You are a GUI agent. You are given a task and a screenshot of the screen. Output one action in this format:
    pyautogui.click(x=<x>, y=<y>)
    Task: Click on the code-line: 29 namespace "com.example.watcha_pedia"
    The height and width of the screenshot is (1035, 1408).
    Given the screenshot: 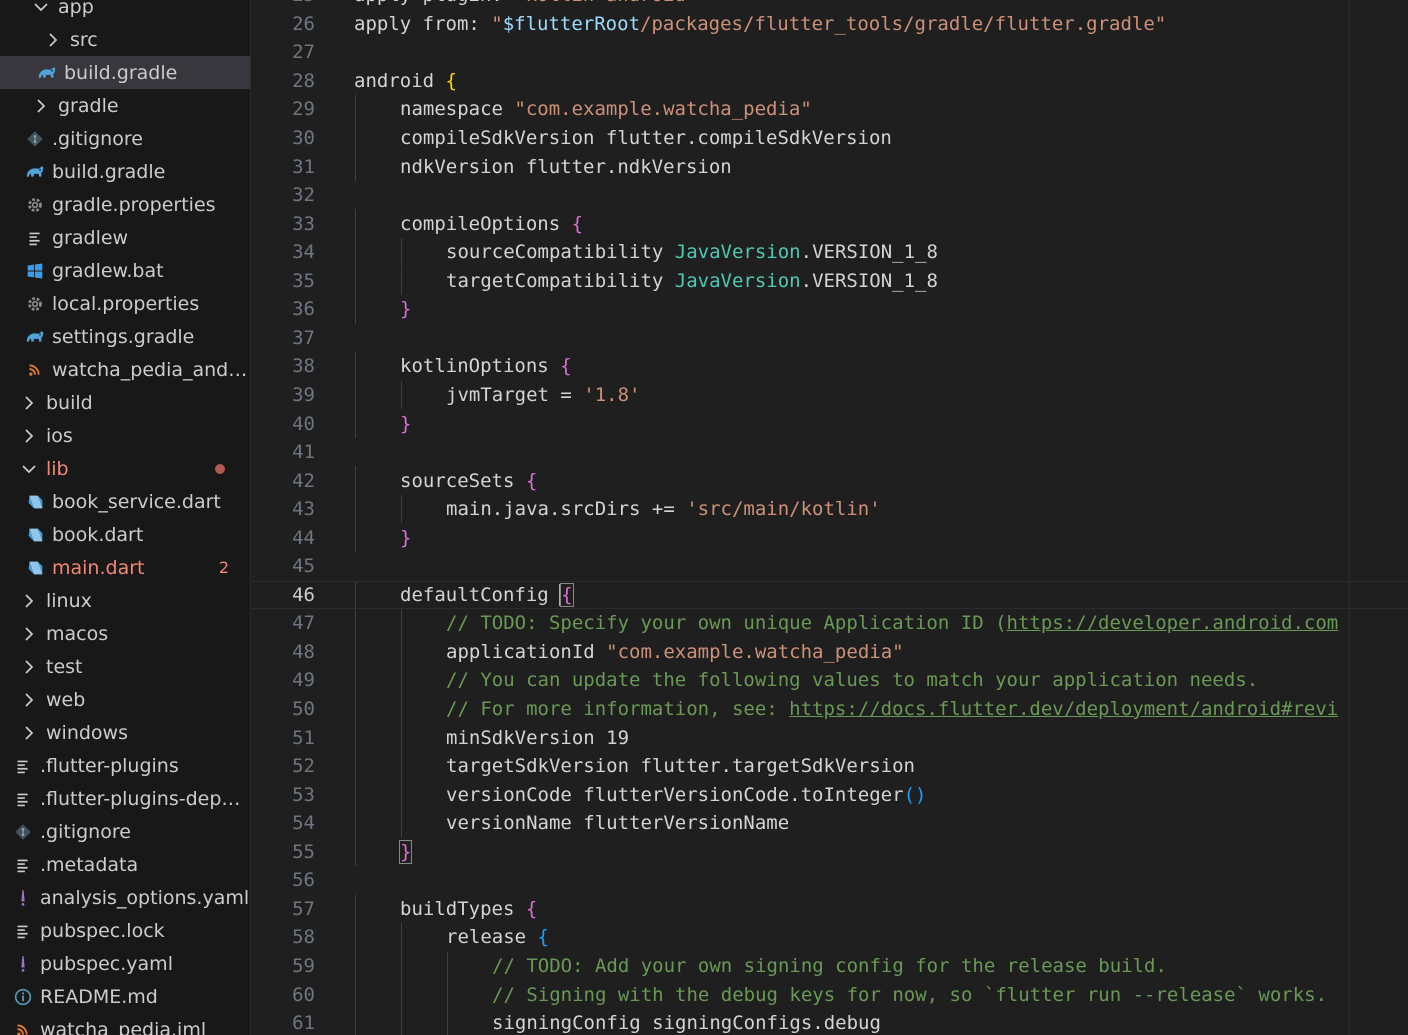 What is the action you would take?
    pyautogui.click(x=830, y=109)
    